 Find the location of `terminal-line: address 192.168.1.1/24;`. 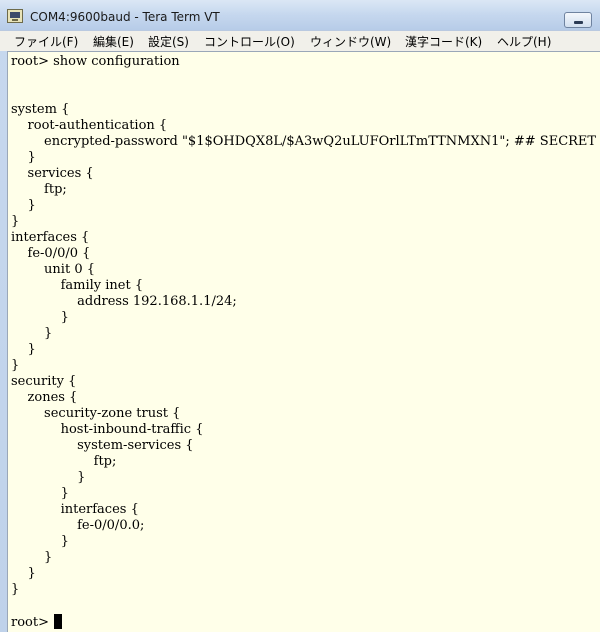

terminal-line: address 192.168.1.1/24; is located at coordinates (124, 301).